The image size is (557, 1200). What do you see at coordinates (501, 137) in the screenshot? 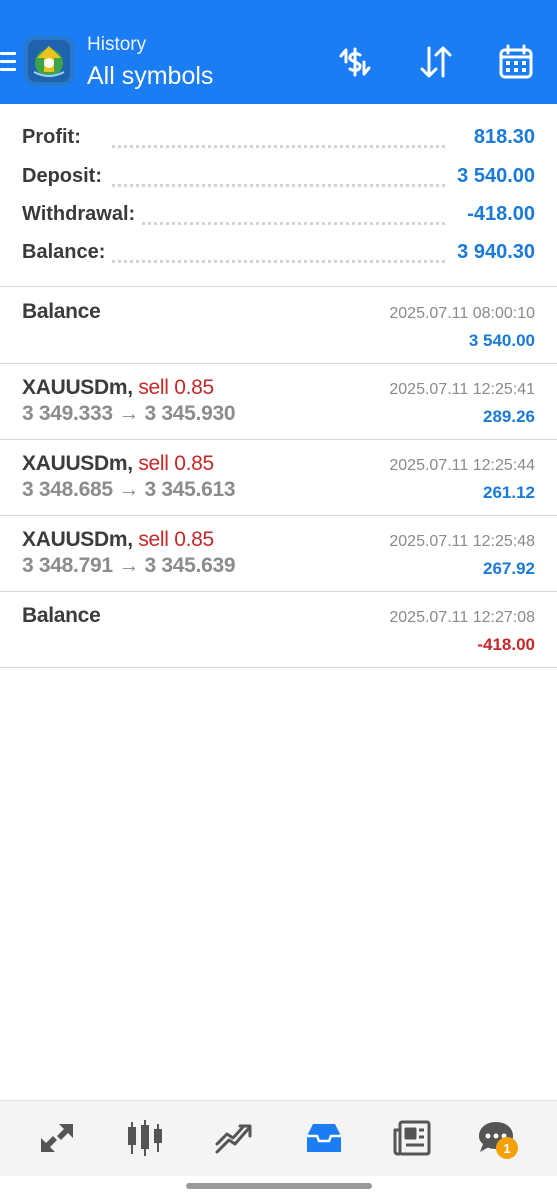
I see `summary-value: 818.30` at bounding box center [501, 137].